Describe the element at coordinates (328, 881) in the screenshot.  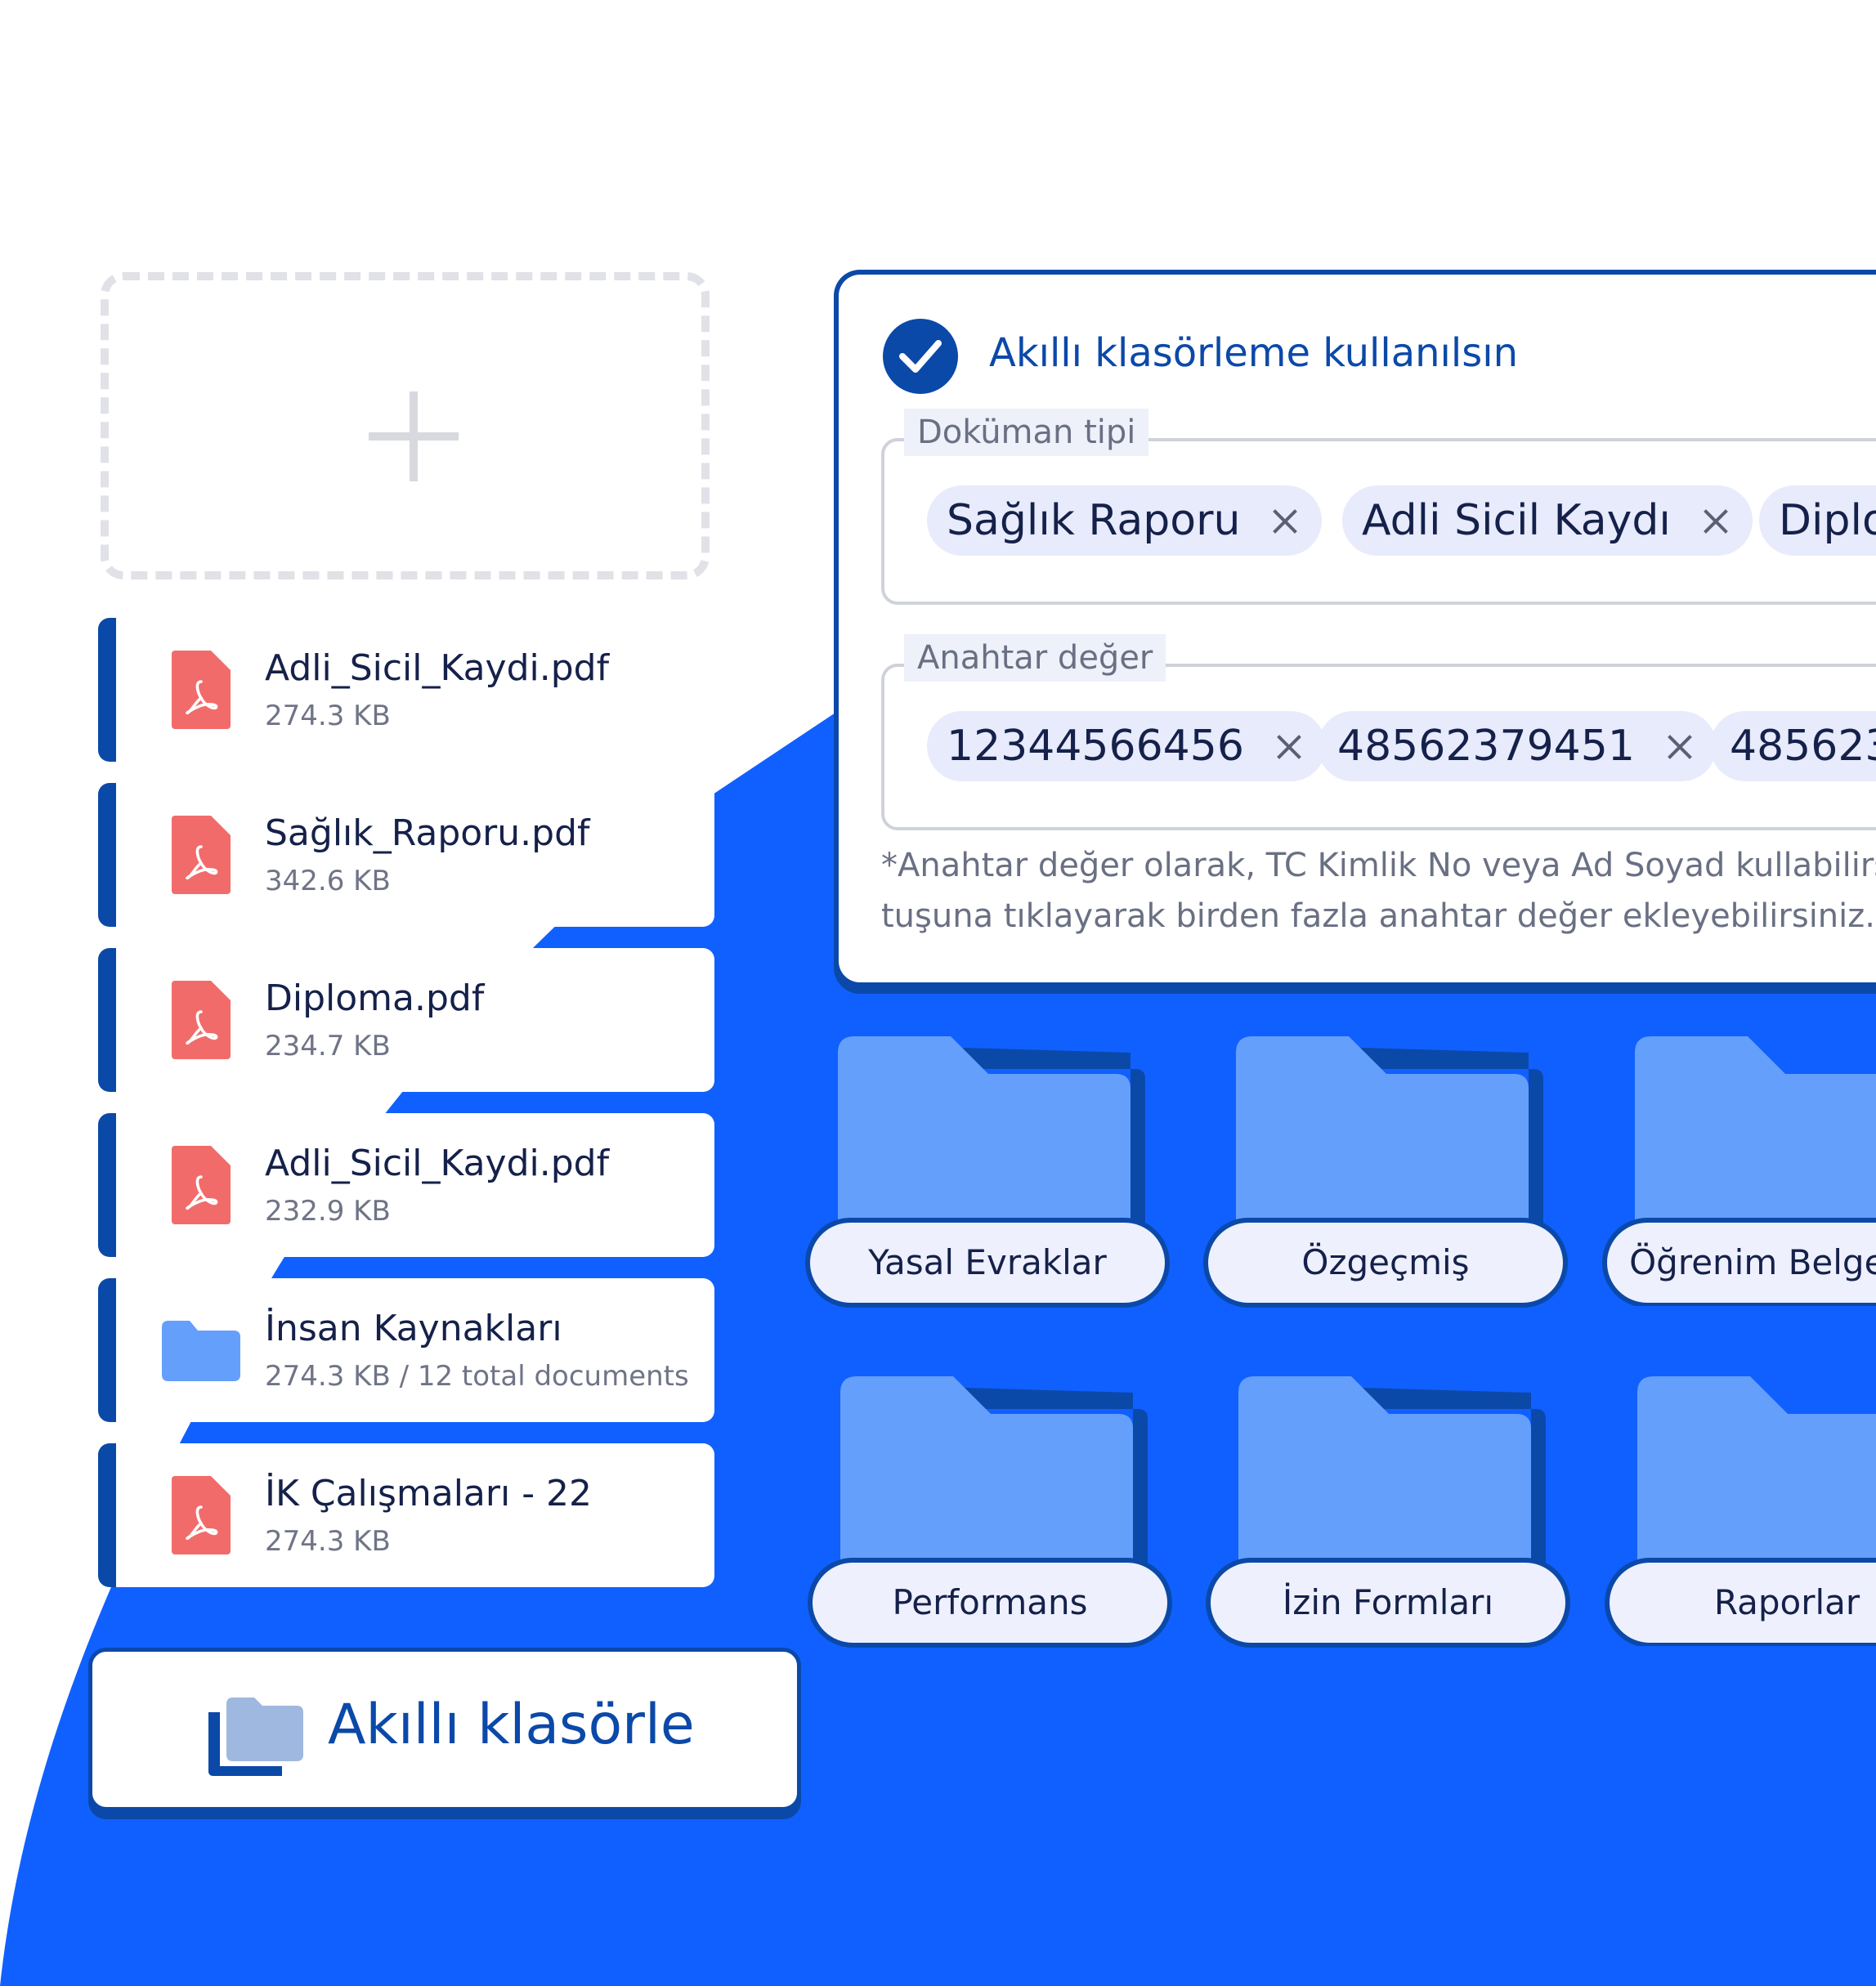
I see `file-size: 342.6 KB` at that location.